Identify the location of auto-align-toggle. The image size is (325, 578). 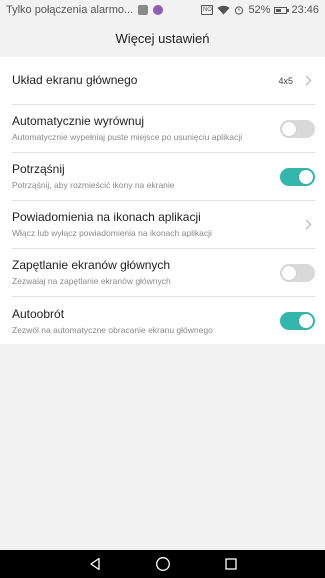
(297, 128).